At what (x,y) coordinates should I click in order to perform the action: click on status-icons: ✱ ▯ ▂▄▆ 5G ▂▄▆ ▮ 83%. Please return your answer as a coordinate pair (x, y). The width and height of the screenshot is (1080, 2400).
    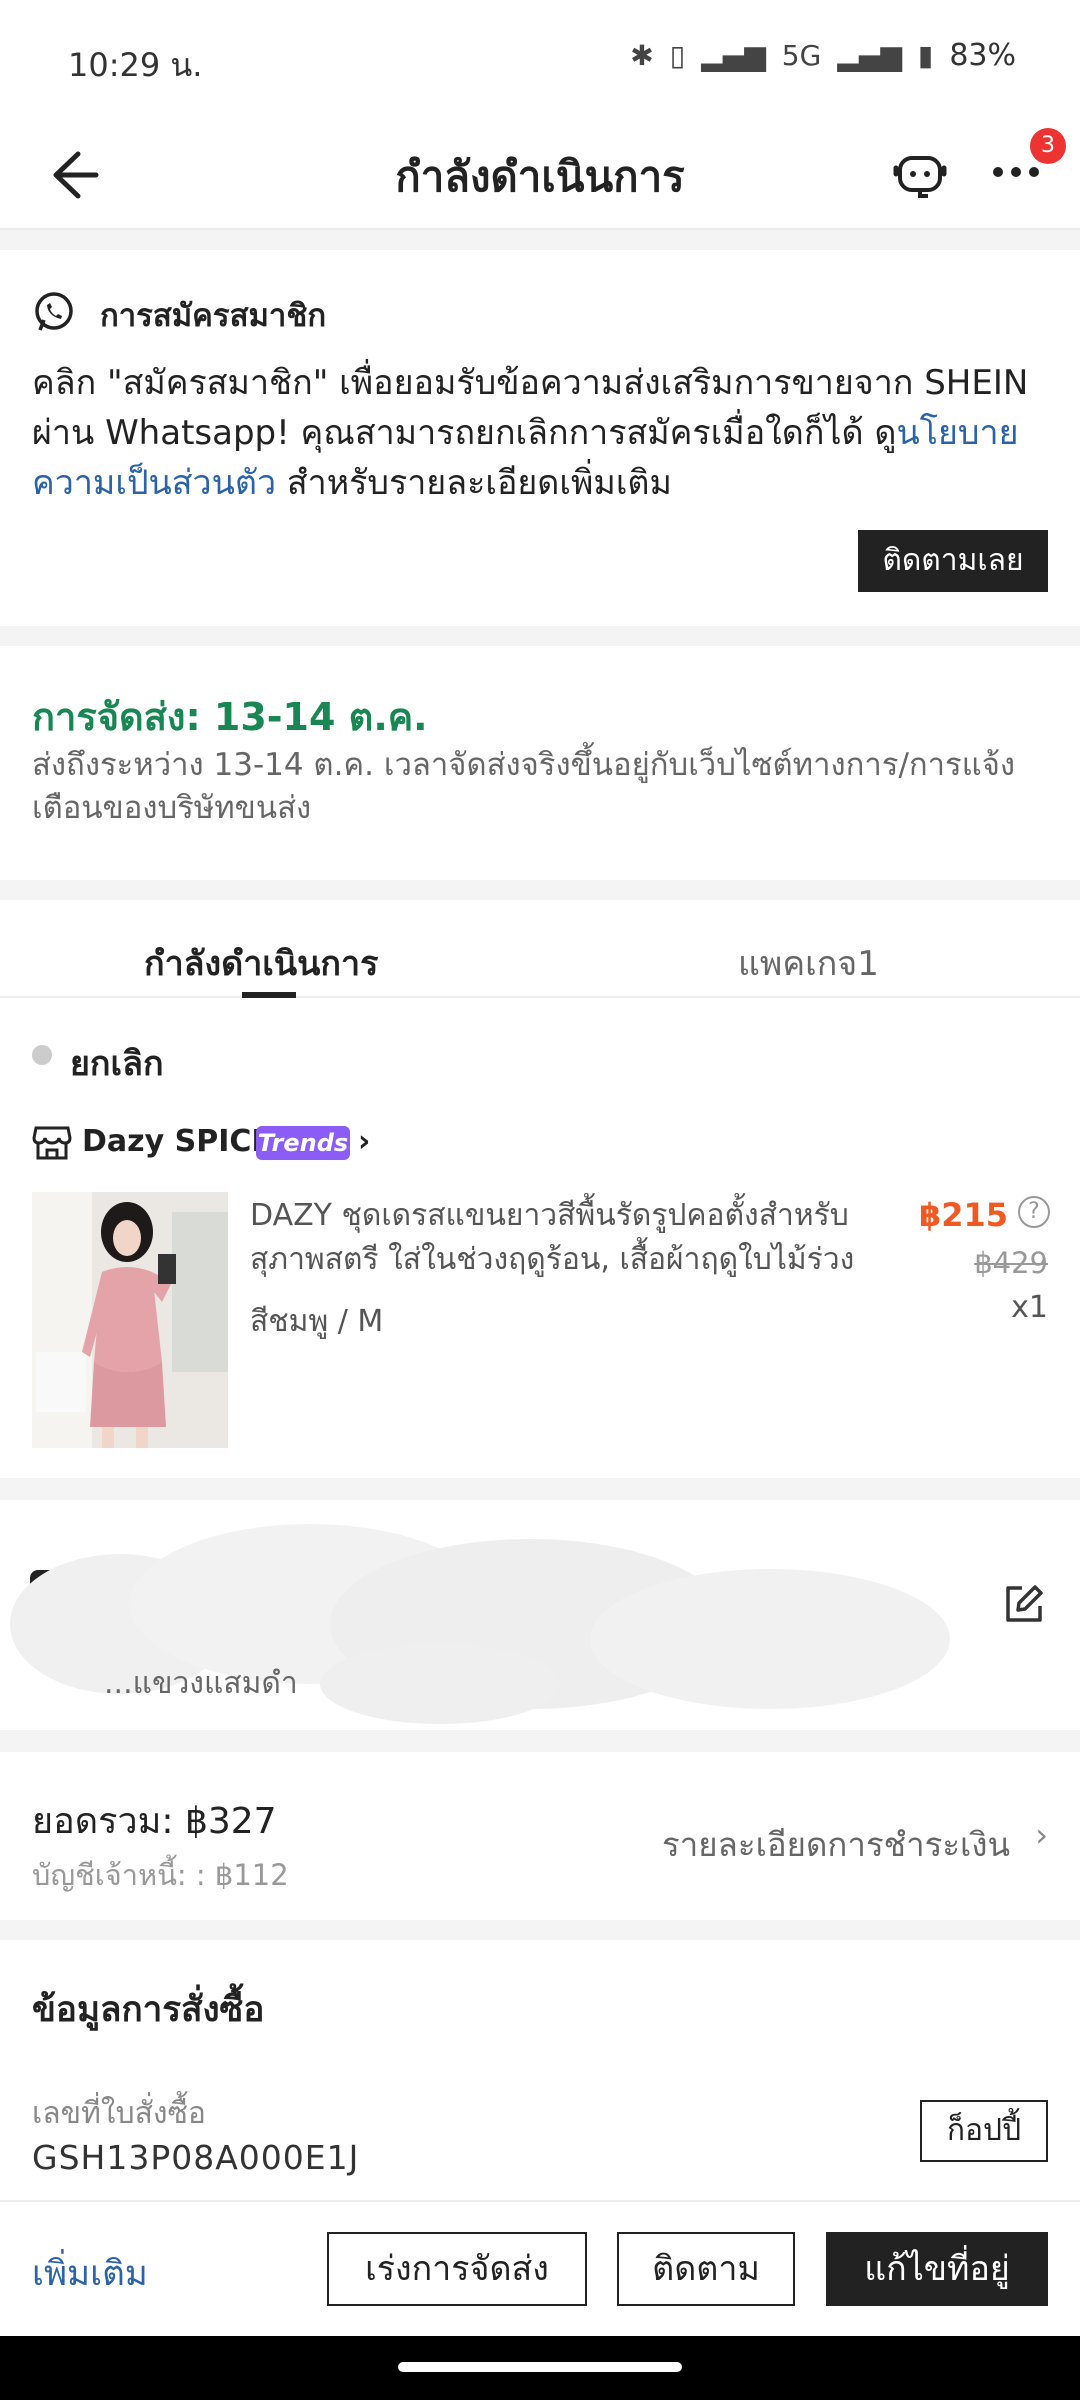
    Looking at the image, I should click on (823, 55).